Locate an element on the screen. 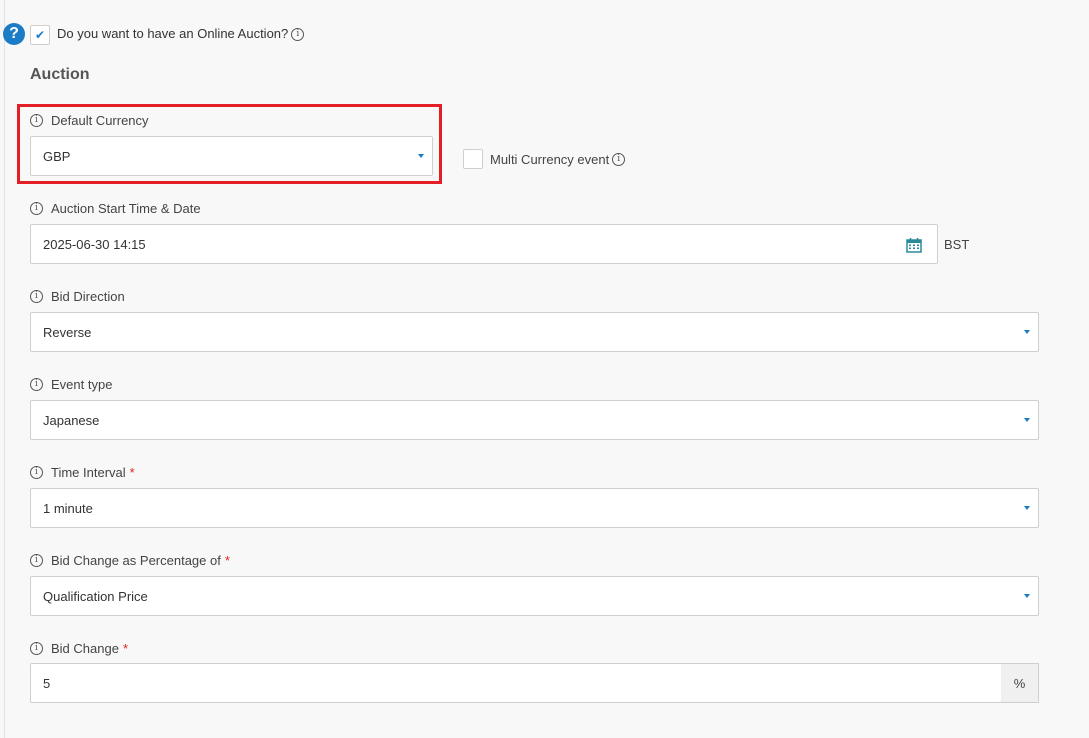  online-auction-checkbox: ✔ is located at coordinates (40, 35).